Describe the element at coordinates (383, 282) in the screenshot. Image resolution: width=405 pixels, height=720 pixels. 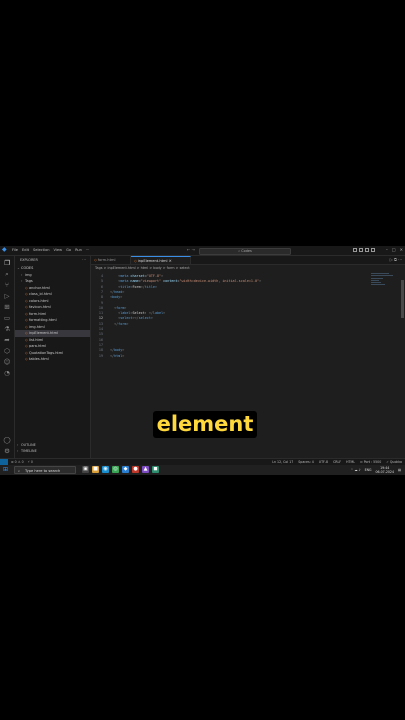
I see `minimap` at that location.